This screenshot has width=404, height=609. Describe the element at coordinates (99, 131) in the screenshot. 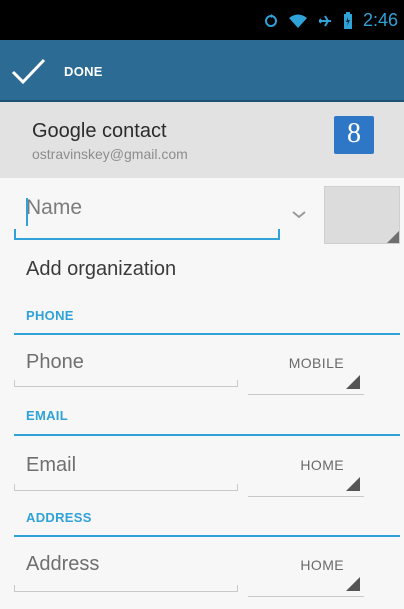

I see `account-title: Google contact` at that location.